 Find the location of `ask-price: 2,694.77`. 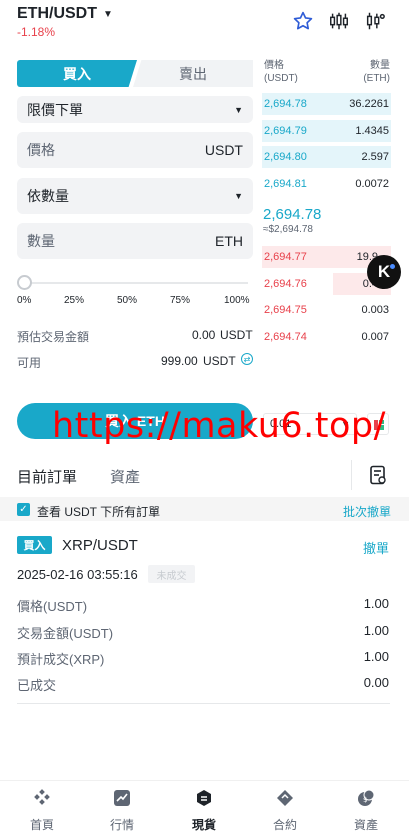

ask-price: 2,694.77 is located at coordinates (285, 257).